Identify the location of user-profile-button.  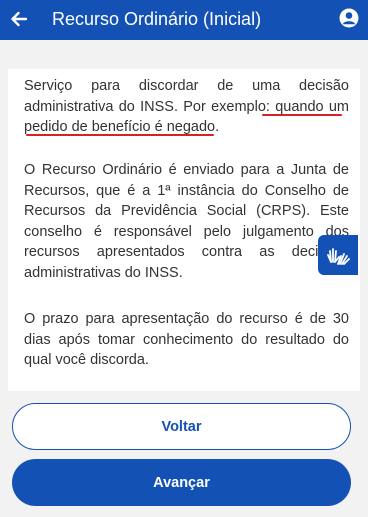
(349, 18).